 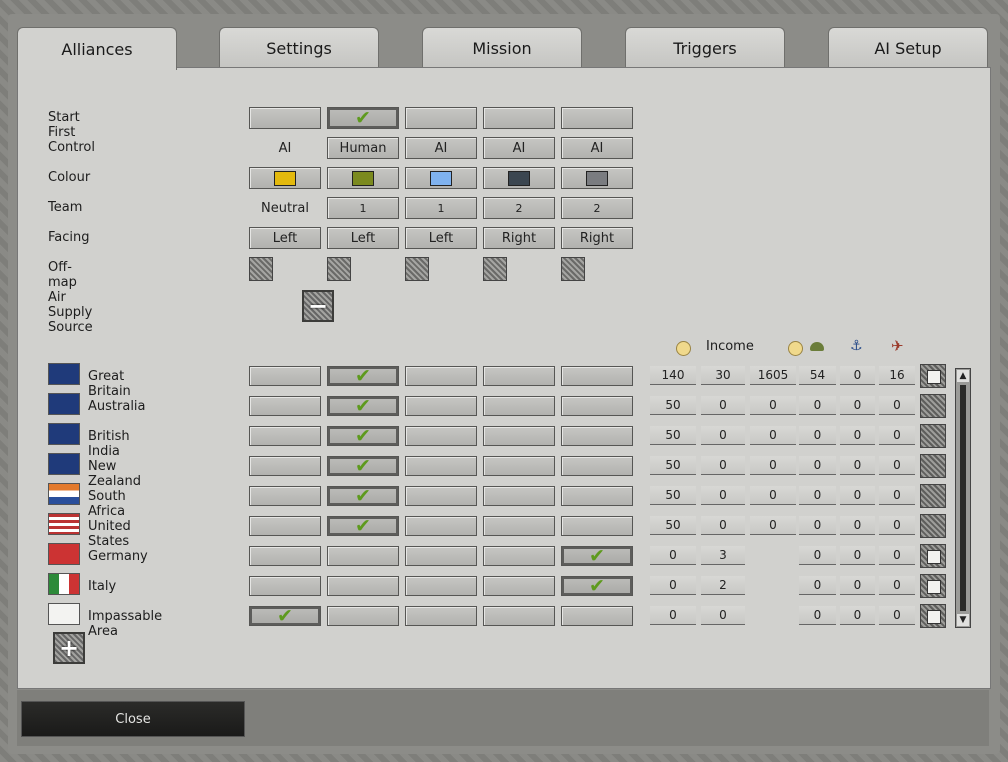 I want to click on resource-value: 140, so click(x=673, y=375).